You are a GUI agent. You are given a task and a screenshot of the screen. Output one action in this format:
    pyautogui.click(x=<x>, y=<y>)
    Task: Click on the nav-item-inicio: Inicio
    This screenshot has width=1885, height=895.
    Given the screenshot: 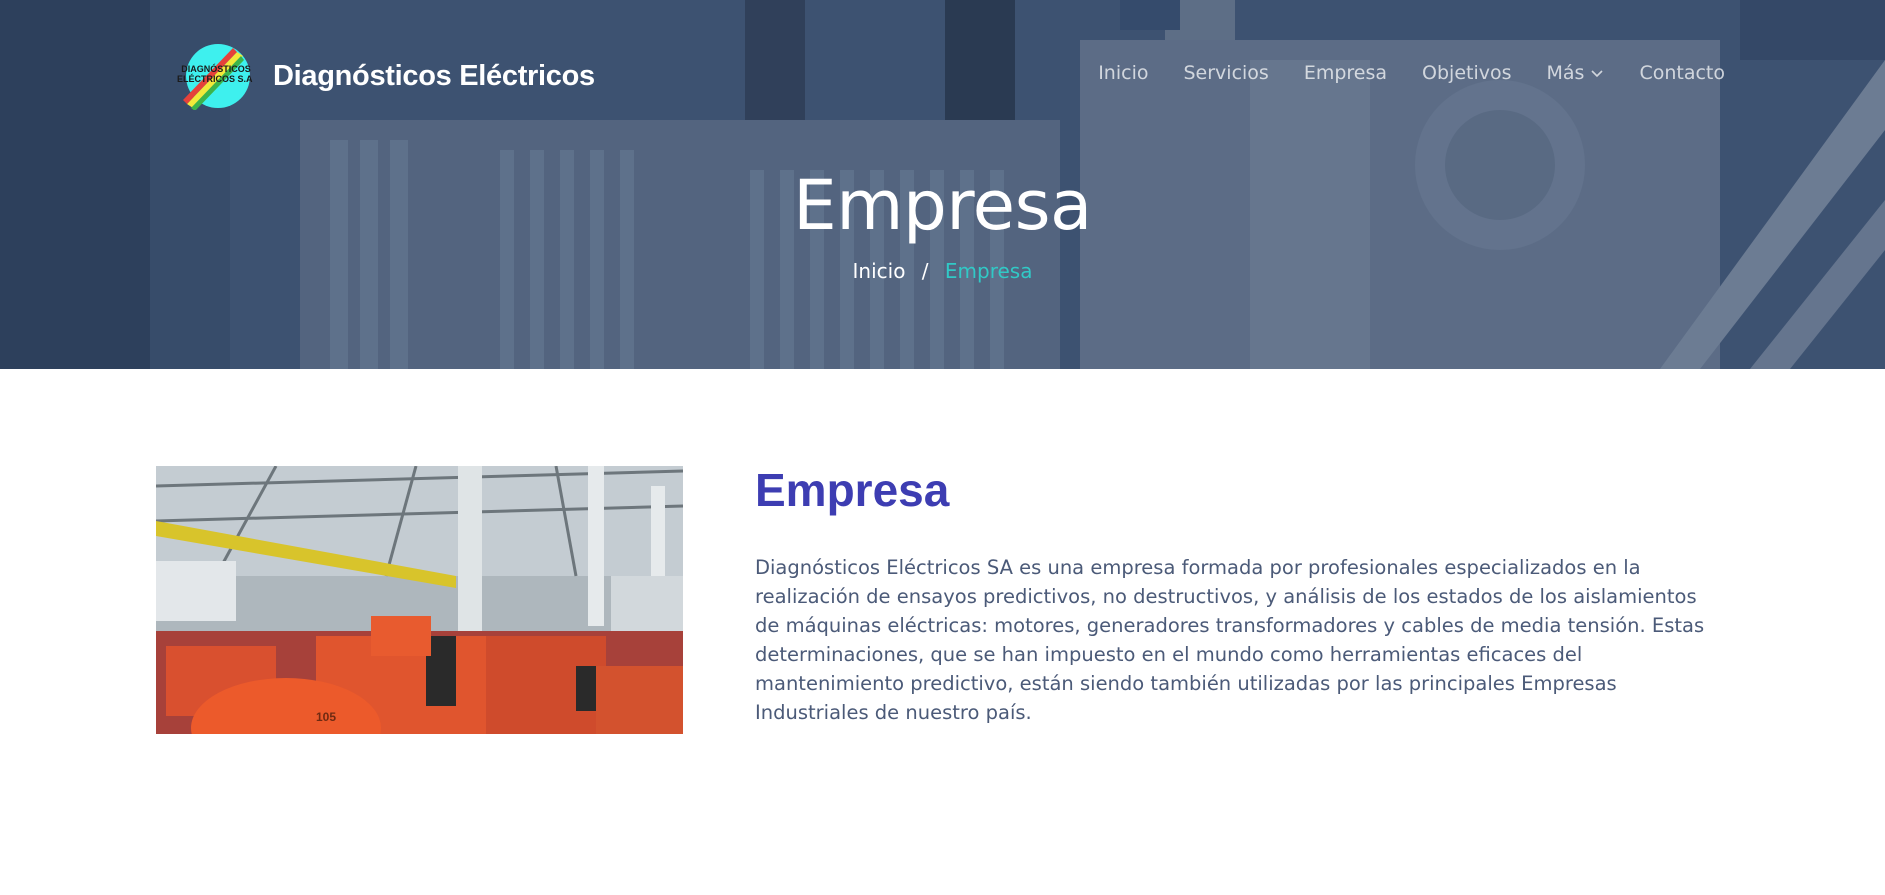 What is the action you would take?
    pyautogui.click(x=1123, y=73)
    